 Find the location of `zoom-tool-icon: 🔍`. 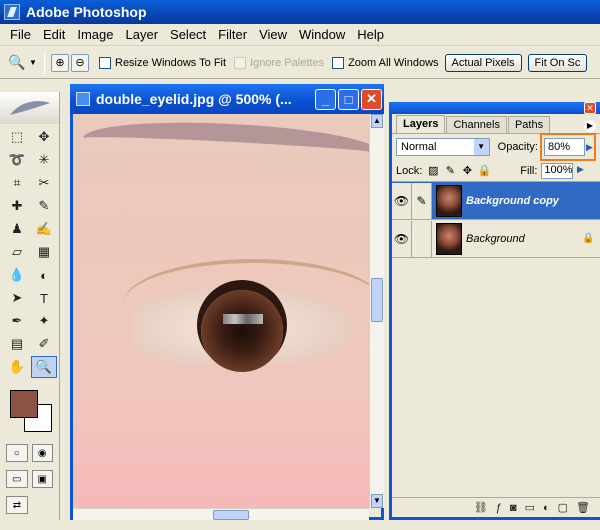

zoom-tool-icon: 🔍 is located at coordinates (44, 367).